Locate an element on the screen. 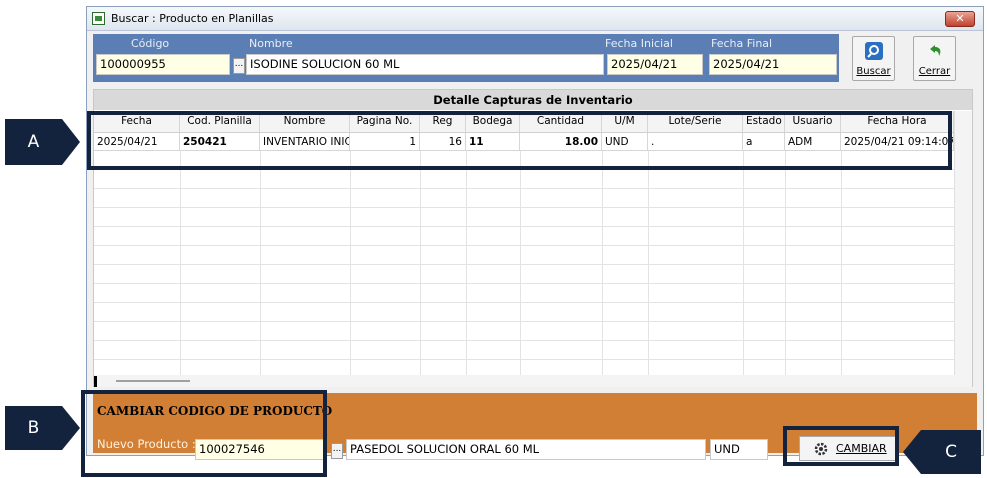  fecha-inicial-label: Fecha Inicial is located at coordinates (639, 43).